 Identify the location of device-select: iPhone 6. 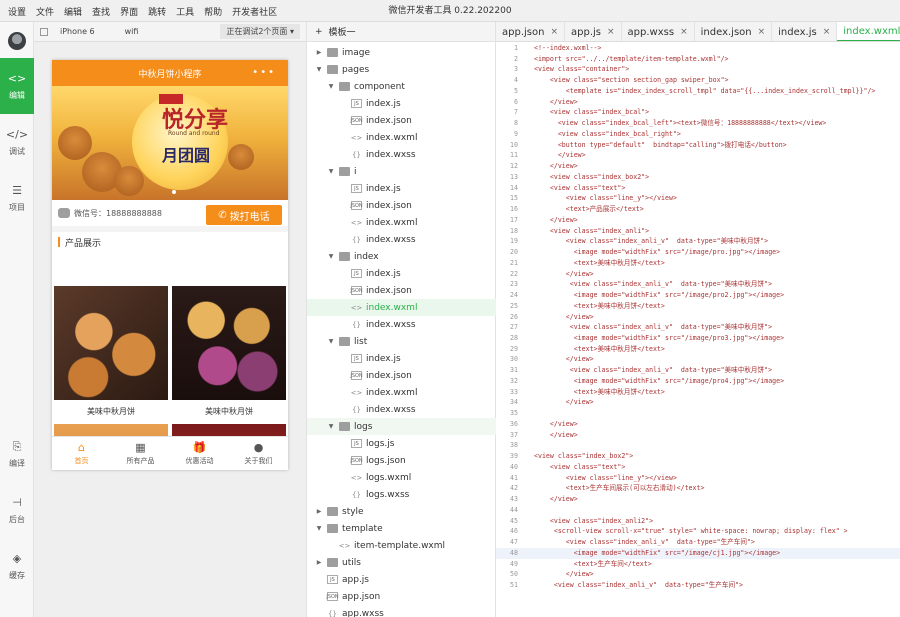
(77, 31).